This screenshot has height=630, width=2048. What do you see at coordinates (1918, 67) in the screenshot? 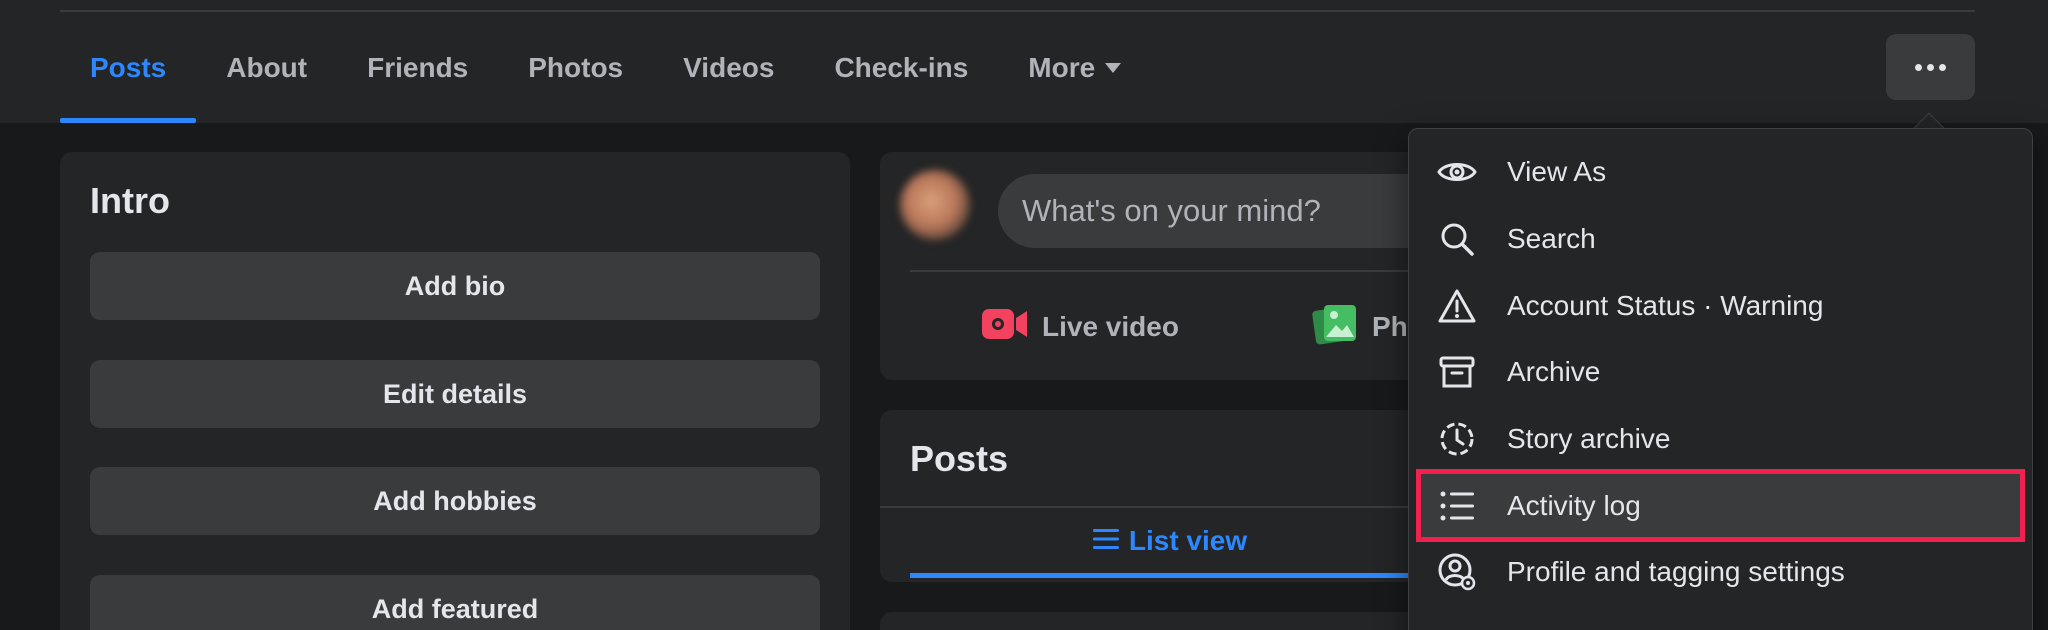
I see `ellipsis-icon` at bounding box center [1918, 67].